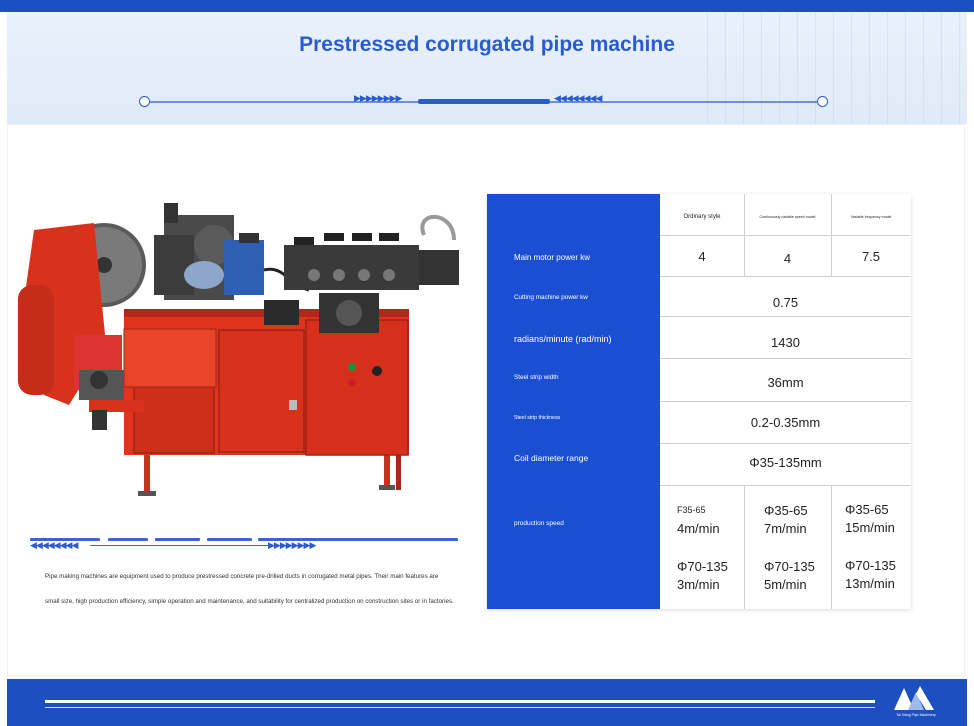 Image resolution: width=974 pixels, height=726 pixels. I want to click on divider-end-circle, so click(822, 101).